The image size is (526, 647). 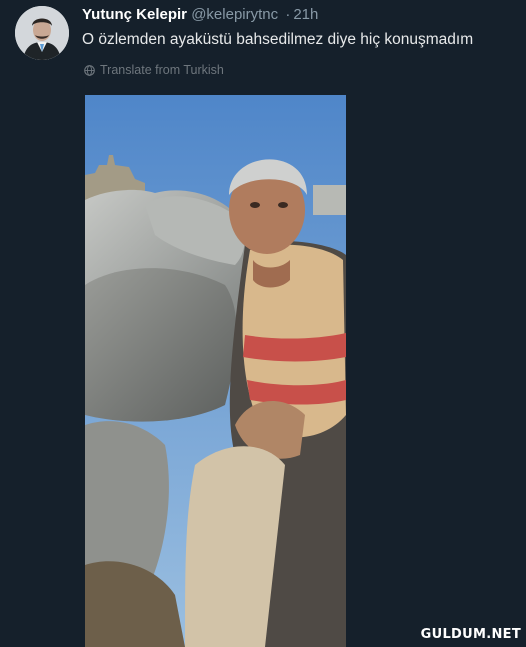 I want to click on site-watermark: GULDUM.NET, so click(x=470, y=634).